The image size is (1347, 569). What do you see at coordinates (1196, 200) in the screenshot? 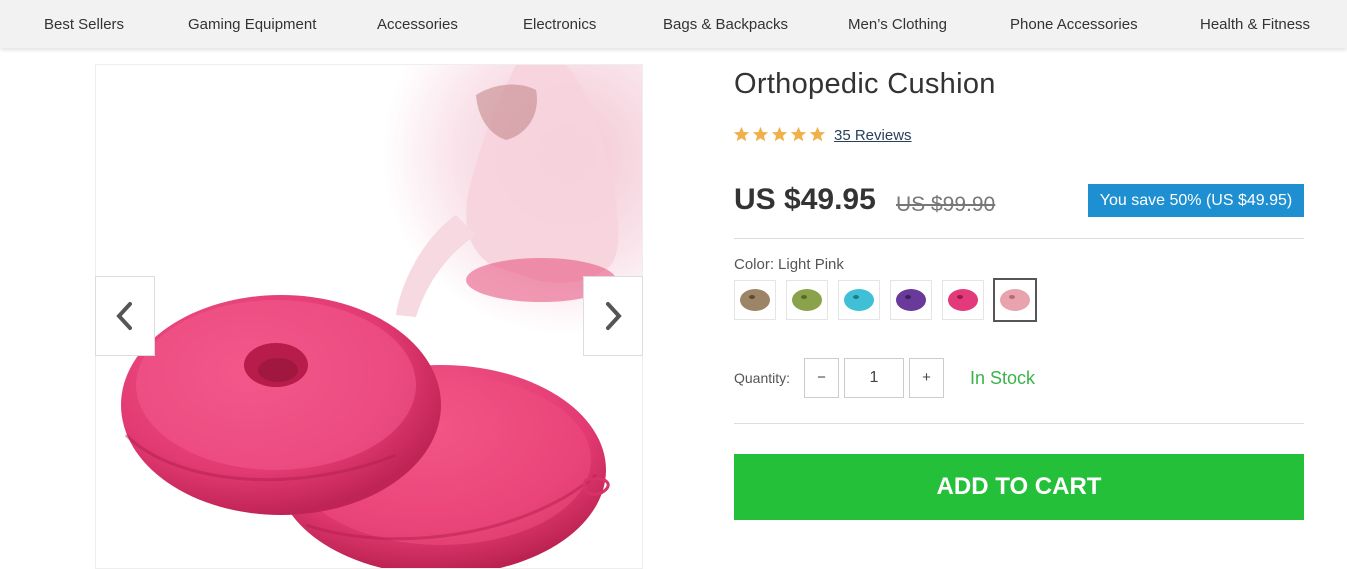
I see `savings-badge: You save 50% (US $49.95)` at bounding box center [1196, 200].